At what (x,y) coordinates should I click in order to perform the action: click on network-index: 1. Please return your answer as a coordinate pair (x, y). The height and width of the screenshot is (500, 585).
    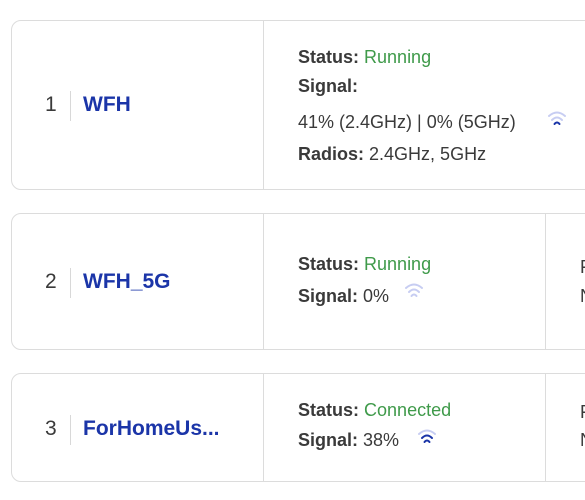
    Looking at the image, I should click on (51, 104).